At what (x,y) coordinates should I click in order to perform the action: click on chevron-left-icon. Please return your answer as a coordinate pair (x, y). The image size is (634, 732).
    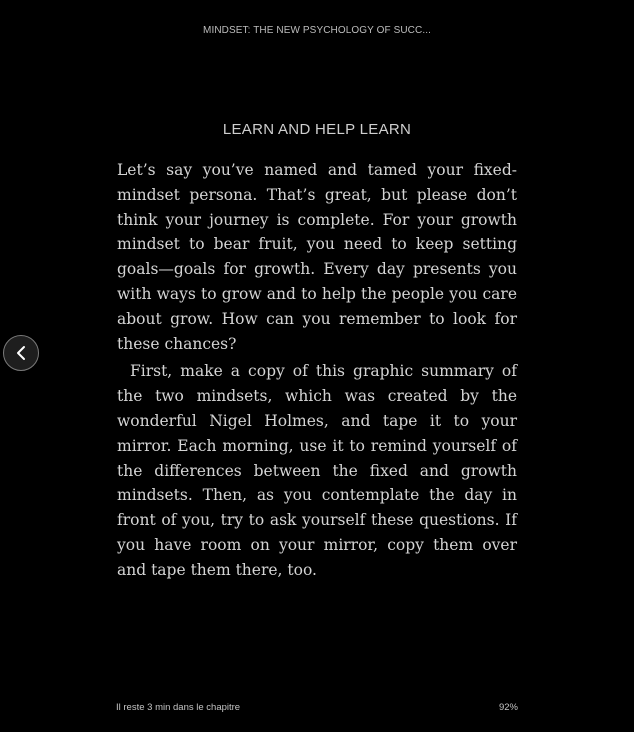
    Looking at the image, I should click on (21, 353).